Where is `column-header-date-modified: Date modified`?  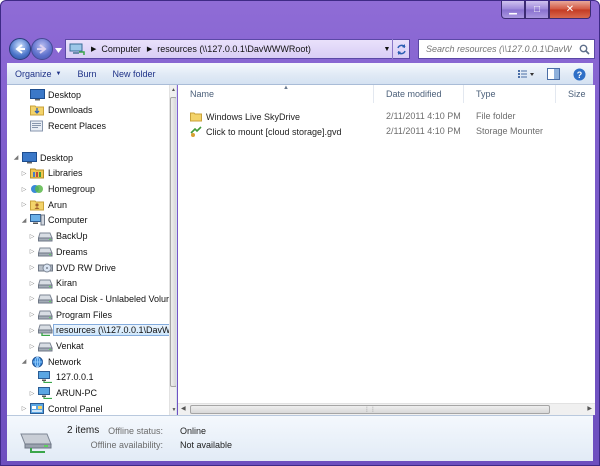 column-header-date-modified: Date modified is located at coordinates (419, 94).